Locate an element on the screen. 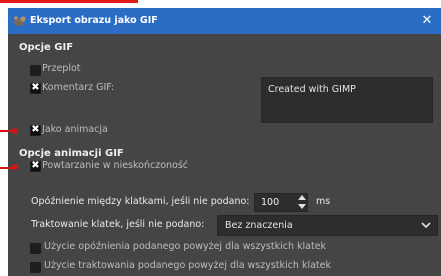  frame-disposal-value: Bez znaczenia is located at coordinates (259, 225).